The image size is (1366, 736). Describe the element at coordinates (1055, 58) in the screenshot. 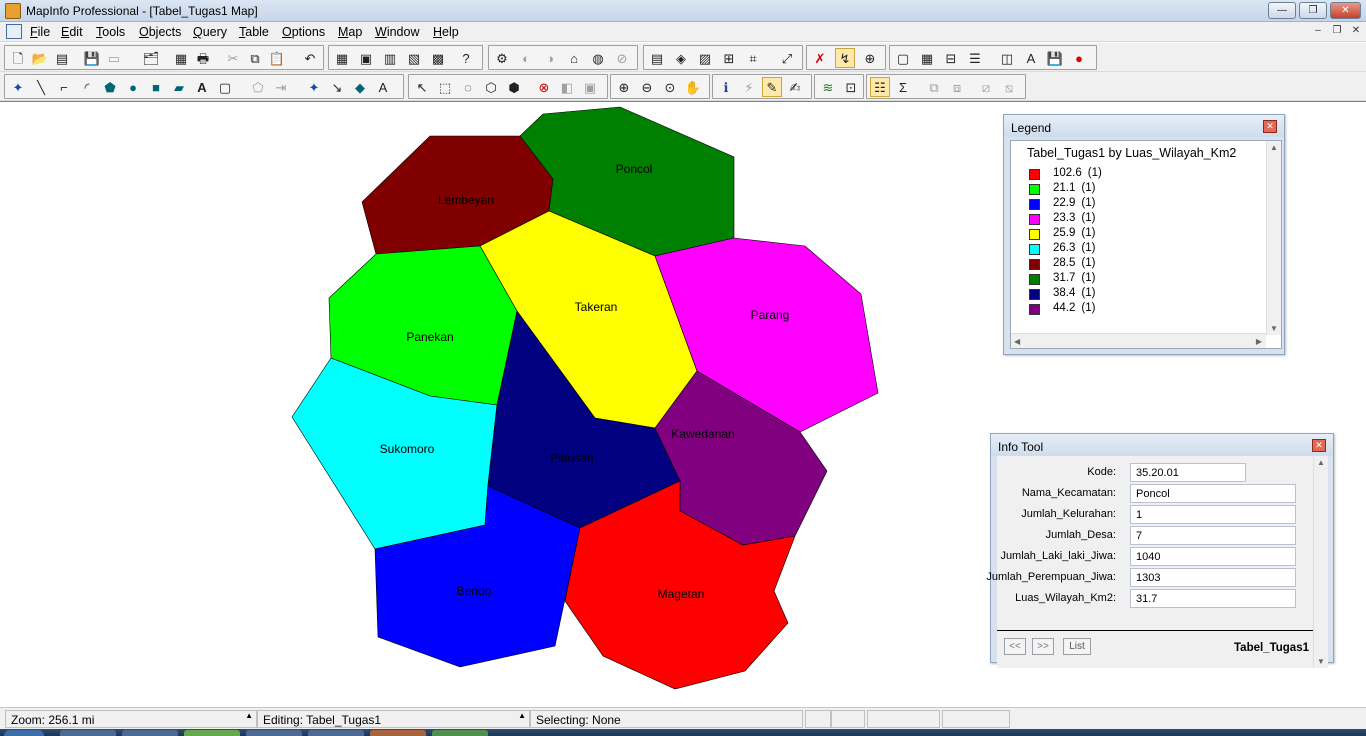

I see `save-window-icon: 💾` at that location.